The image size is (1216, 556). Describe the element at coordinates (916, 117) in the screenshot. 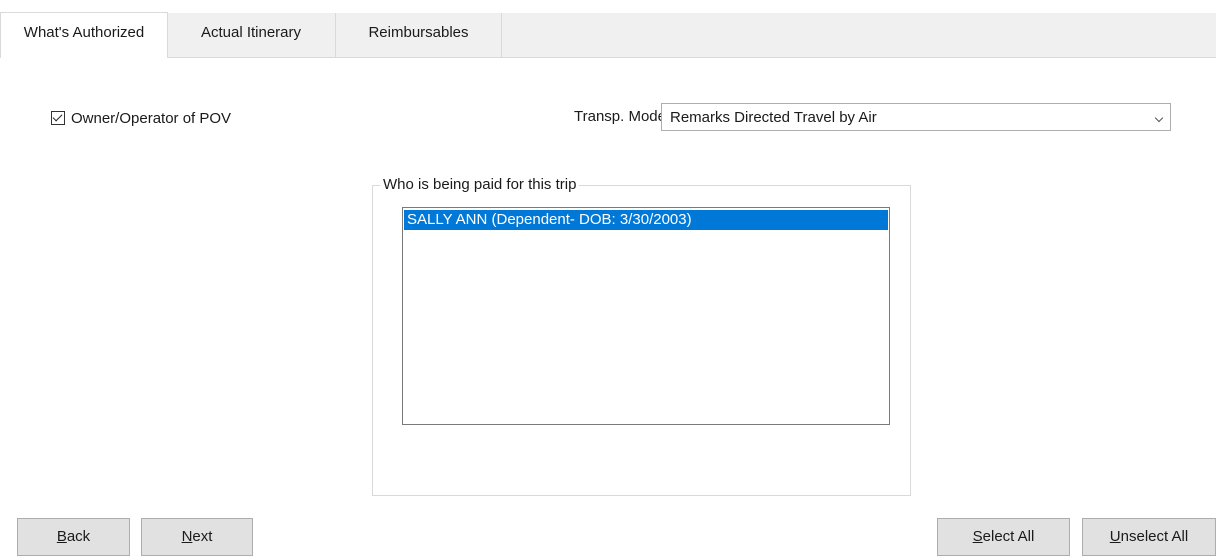

I see `transp-mode-select: Remarks Directed Travel by Air` at that location.